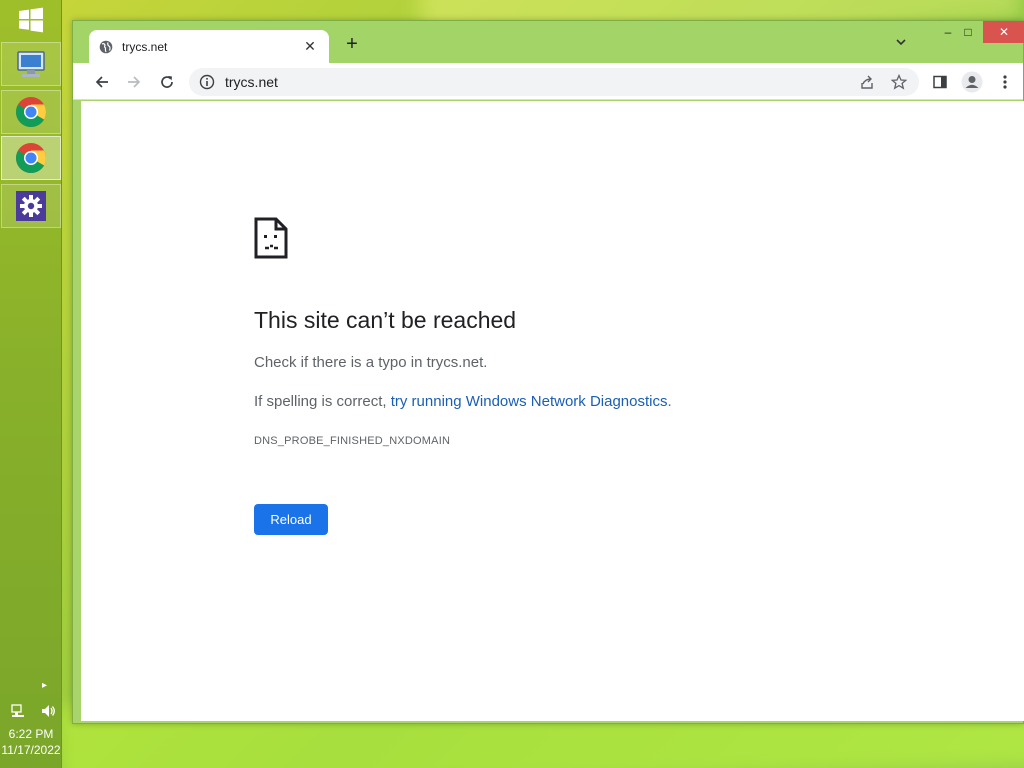 Image resolution: width=1024 pixels, height=768 pixels. I want to click on avatar-icon, so click(972, 82).